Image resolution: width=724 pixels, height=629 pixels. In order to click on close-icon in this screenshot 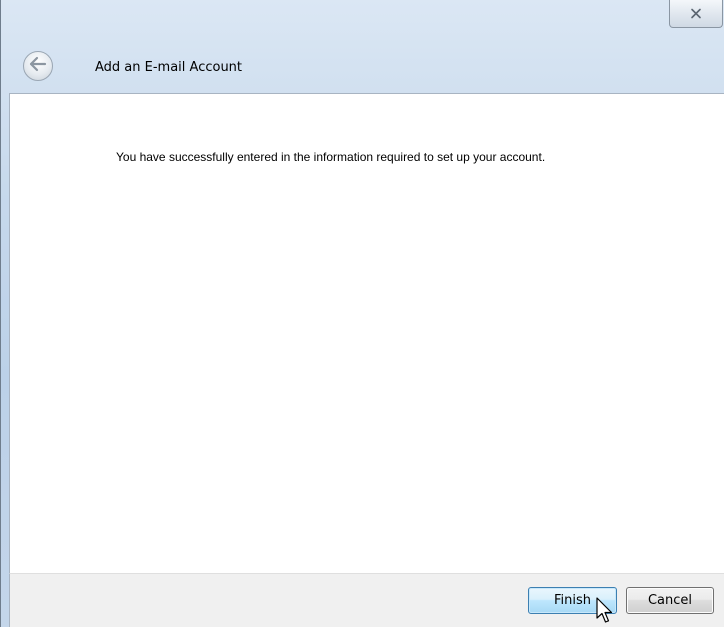, I will do `click(696, 13)`.